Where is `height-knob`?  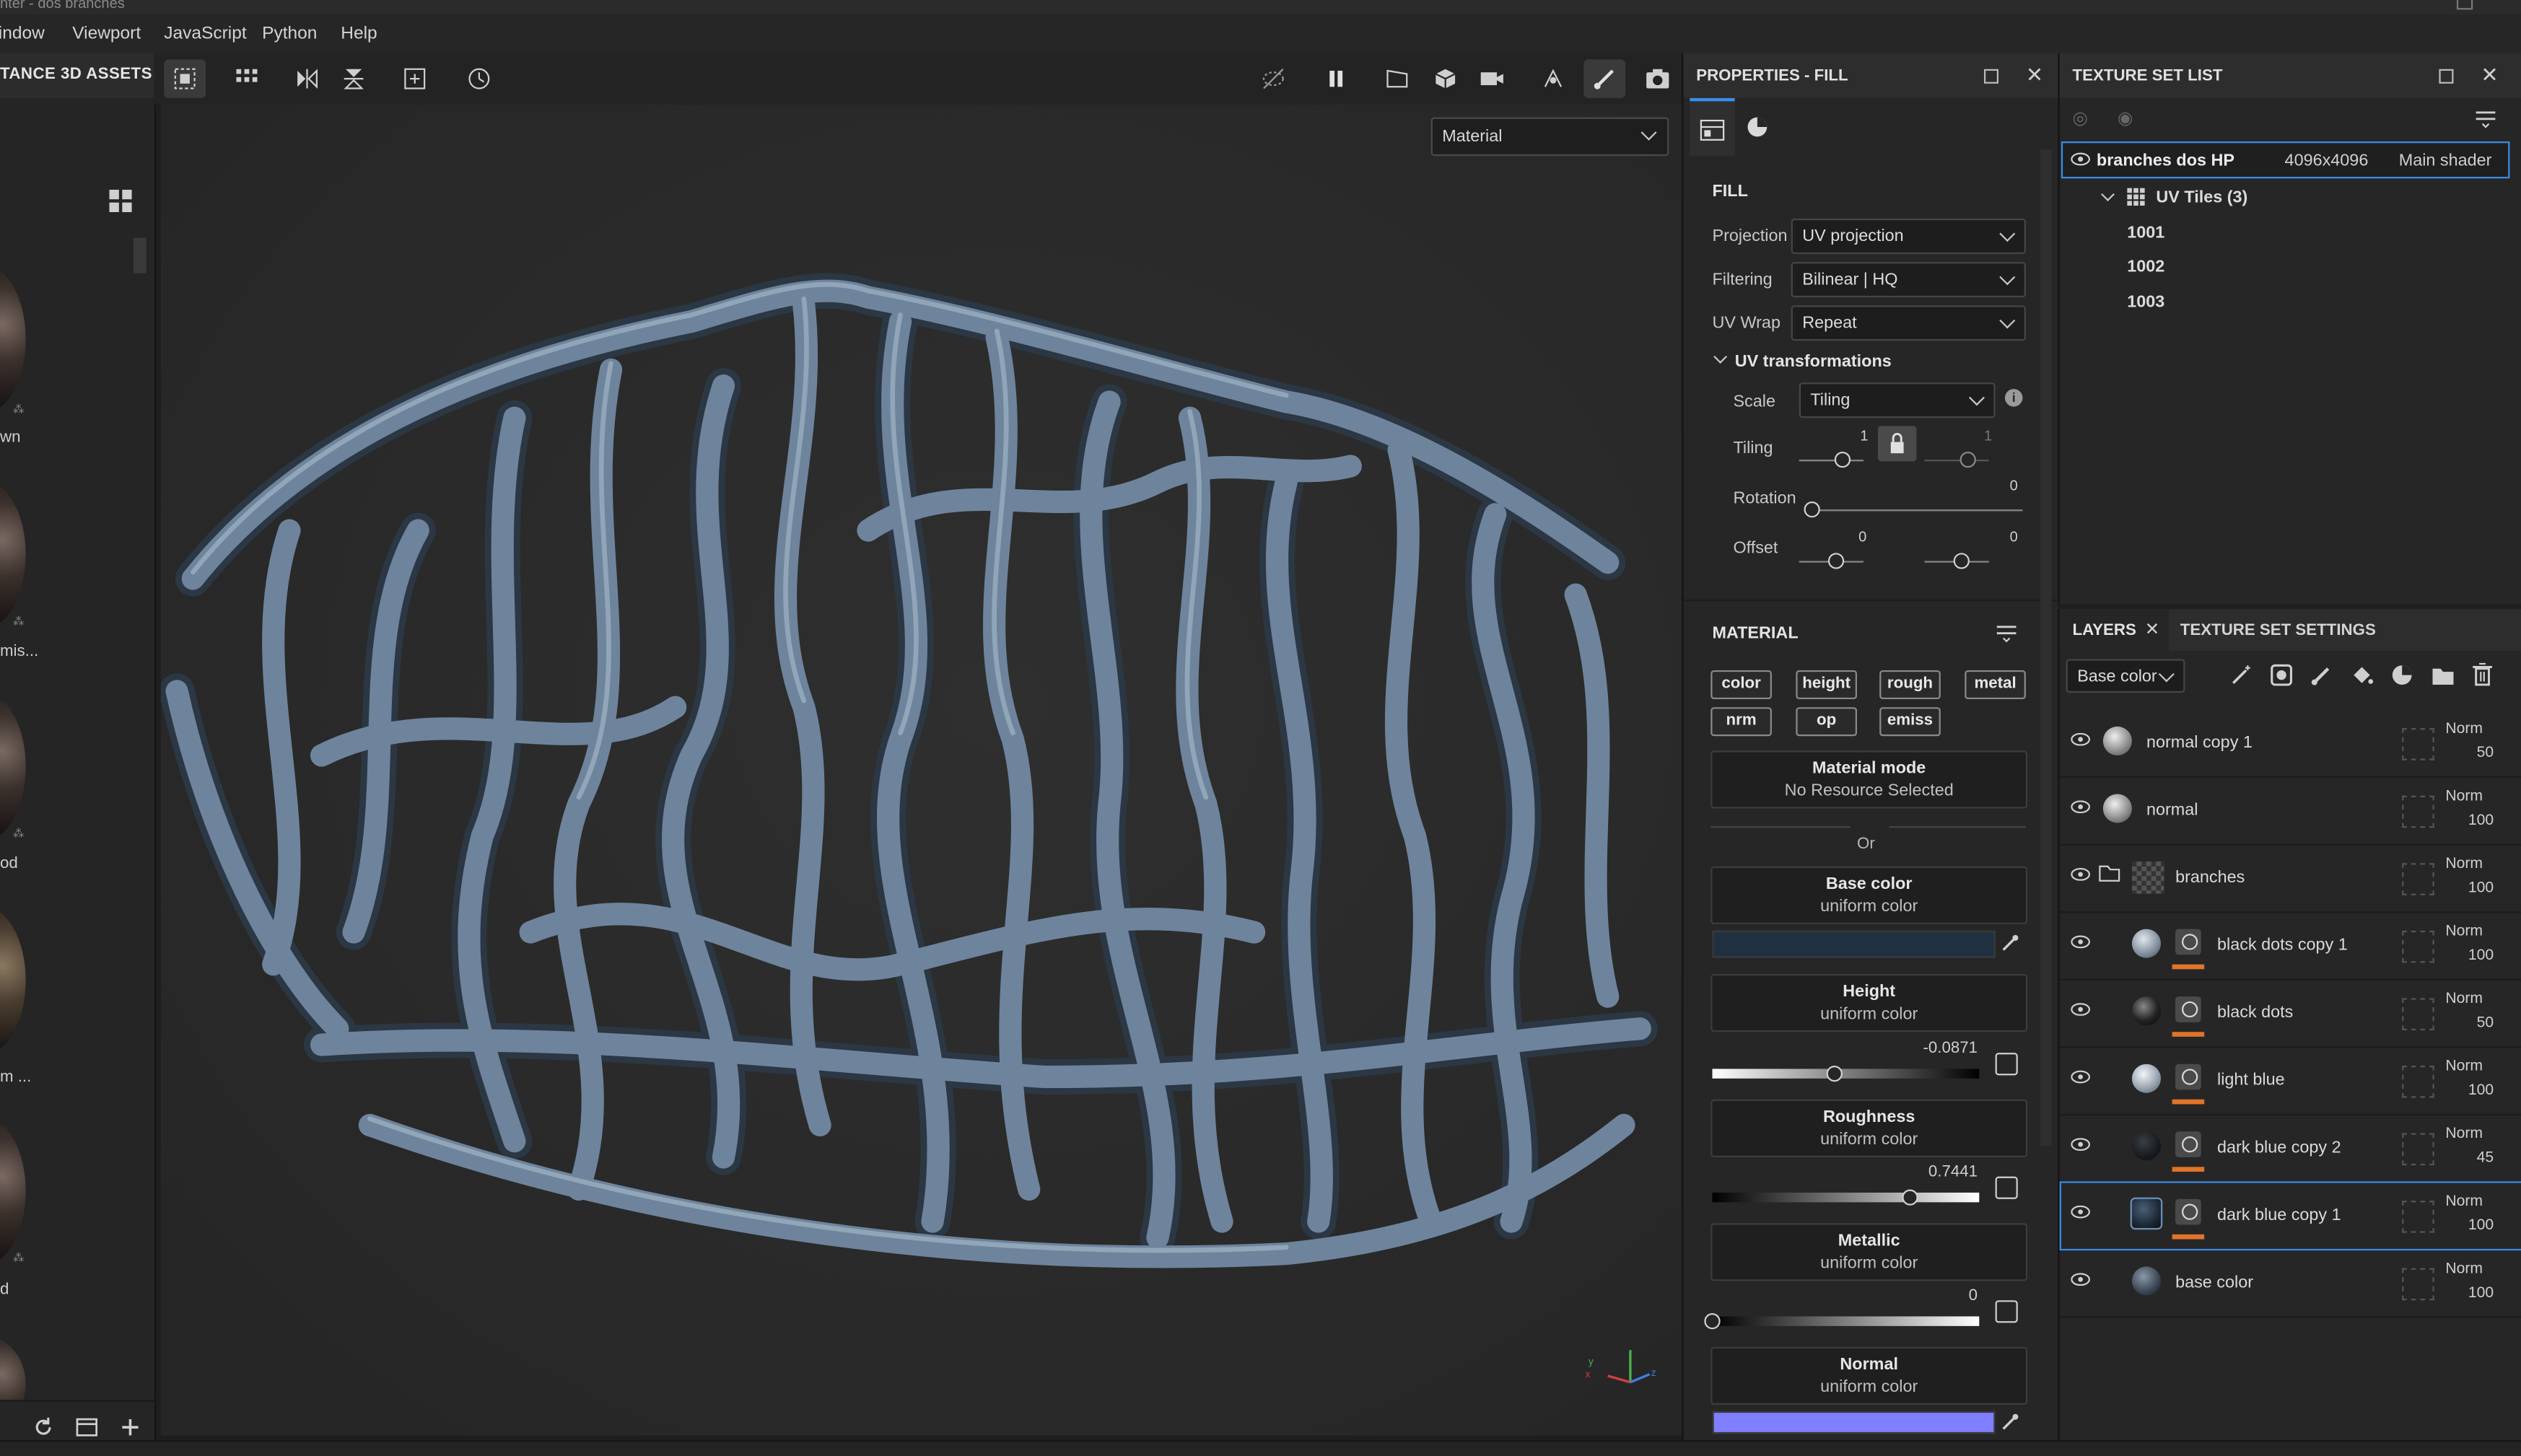
height-knob is located at coordinates (1835, 1073).